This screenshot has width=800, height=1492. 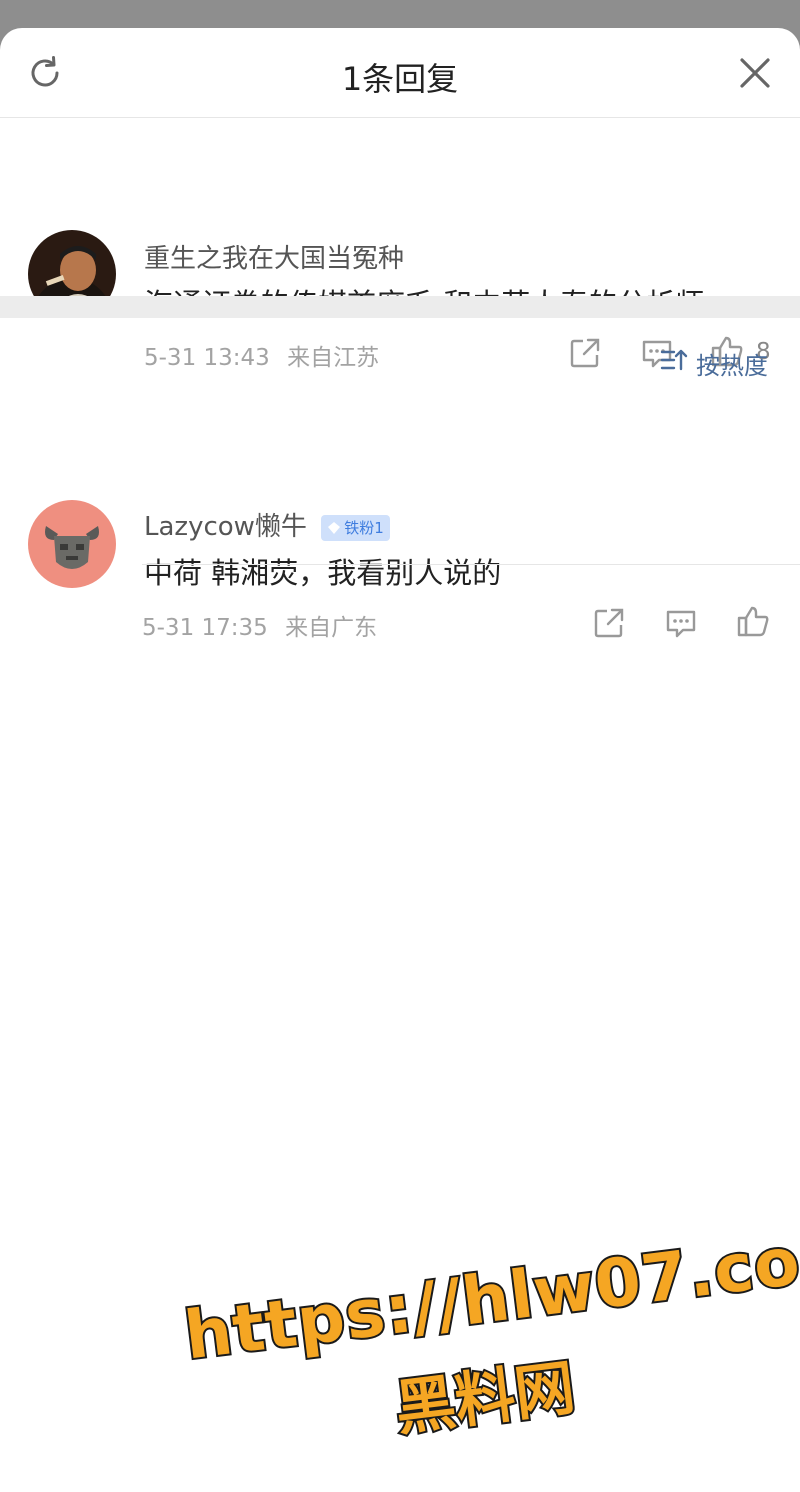 What do you see at coordinates (274, 256) in the screenshot?
I see `comment-username: 重生之我在大国当冤种` at bounding box center [274, 256].